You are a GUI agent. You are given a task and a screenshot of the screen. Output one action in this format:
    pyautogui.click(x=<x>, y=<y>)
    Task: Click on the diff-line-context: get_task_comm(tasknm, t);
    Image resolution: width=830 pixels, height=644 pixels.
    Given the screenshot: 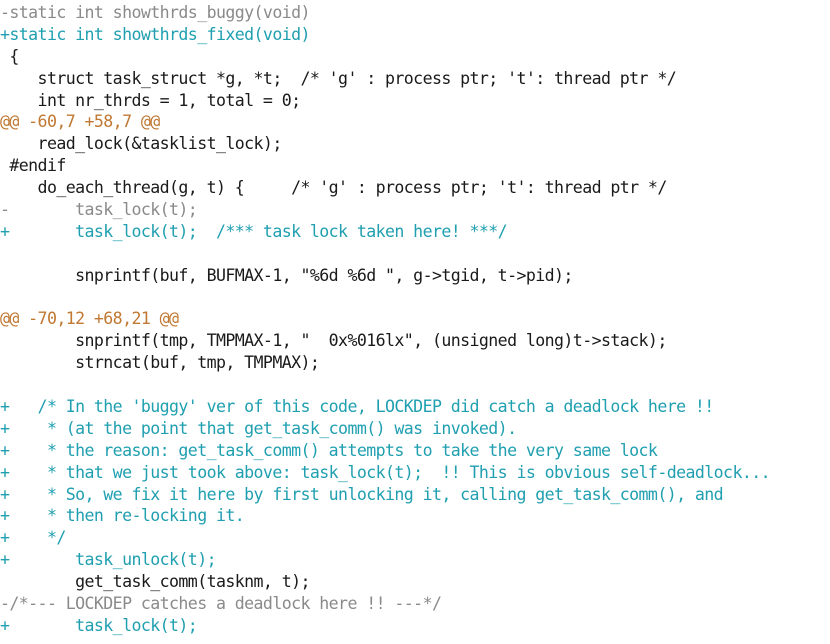 What is the action you would take?
    pyautogui.click(x=155, y=582)
    